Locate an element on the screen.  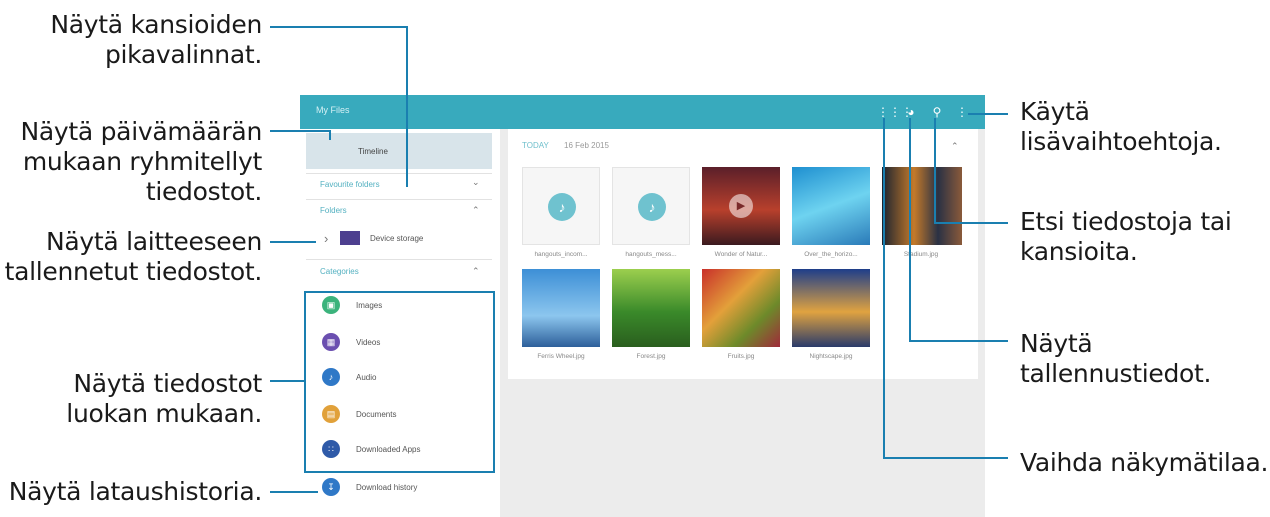
callout-storage-info: Näytä tallennustiedot. is located at coordinates (1116, 359).